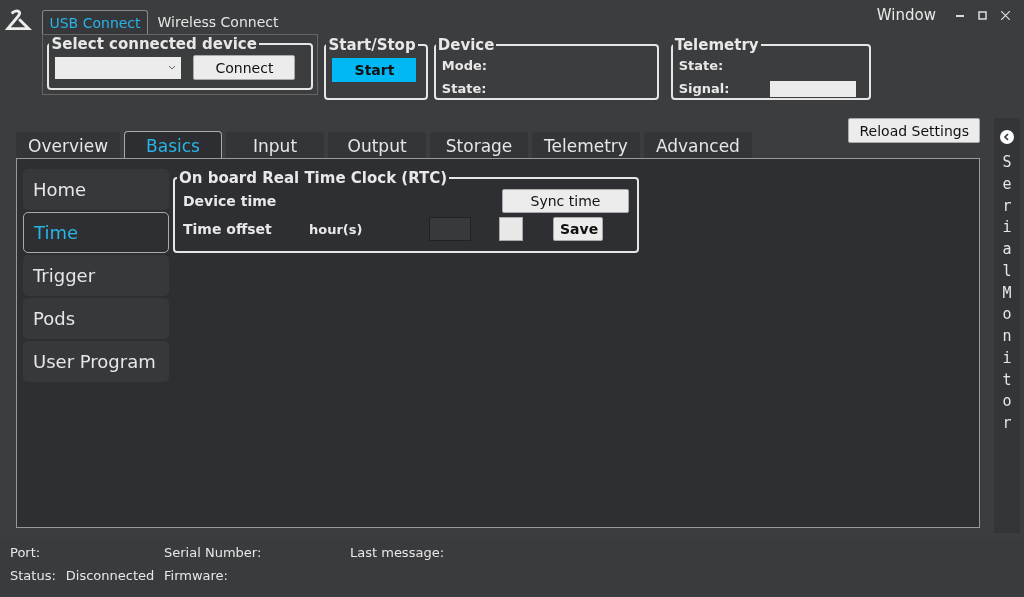 Image resolution: width=1024 pixels, height=597 pixels. Describe the element at coordinates (26, 552) in the screenshot. I see `status-text: Port:` at that location.